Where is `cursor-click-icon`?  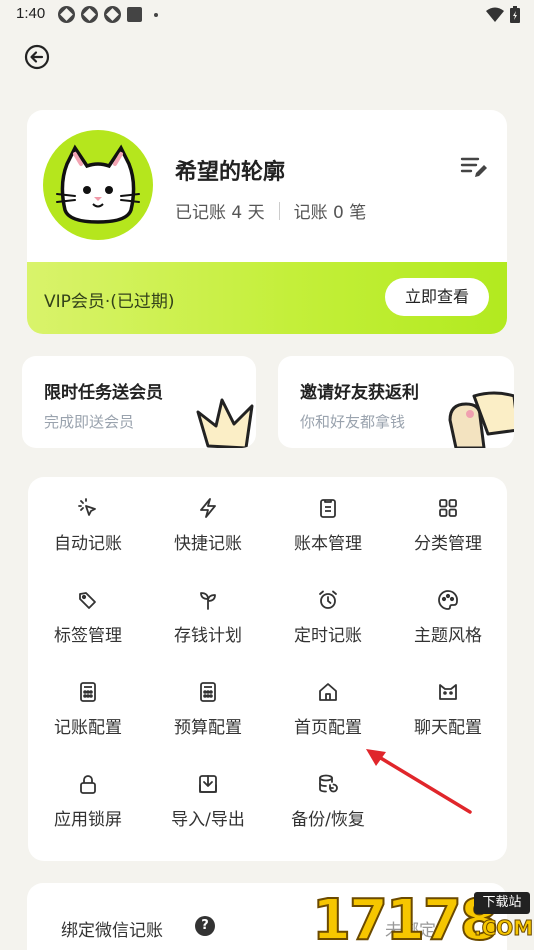 cursor-click-icon is located at coordinates (87, 507).